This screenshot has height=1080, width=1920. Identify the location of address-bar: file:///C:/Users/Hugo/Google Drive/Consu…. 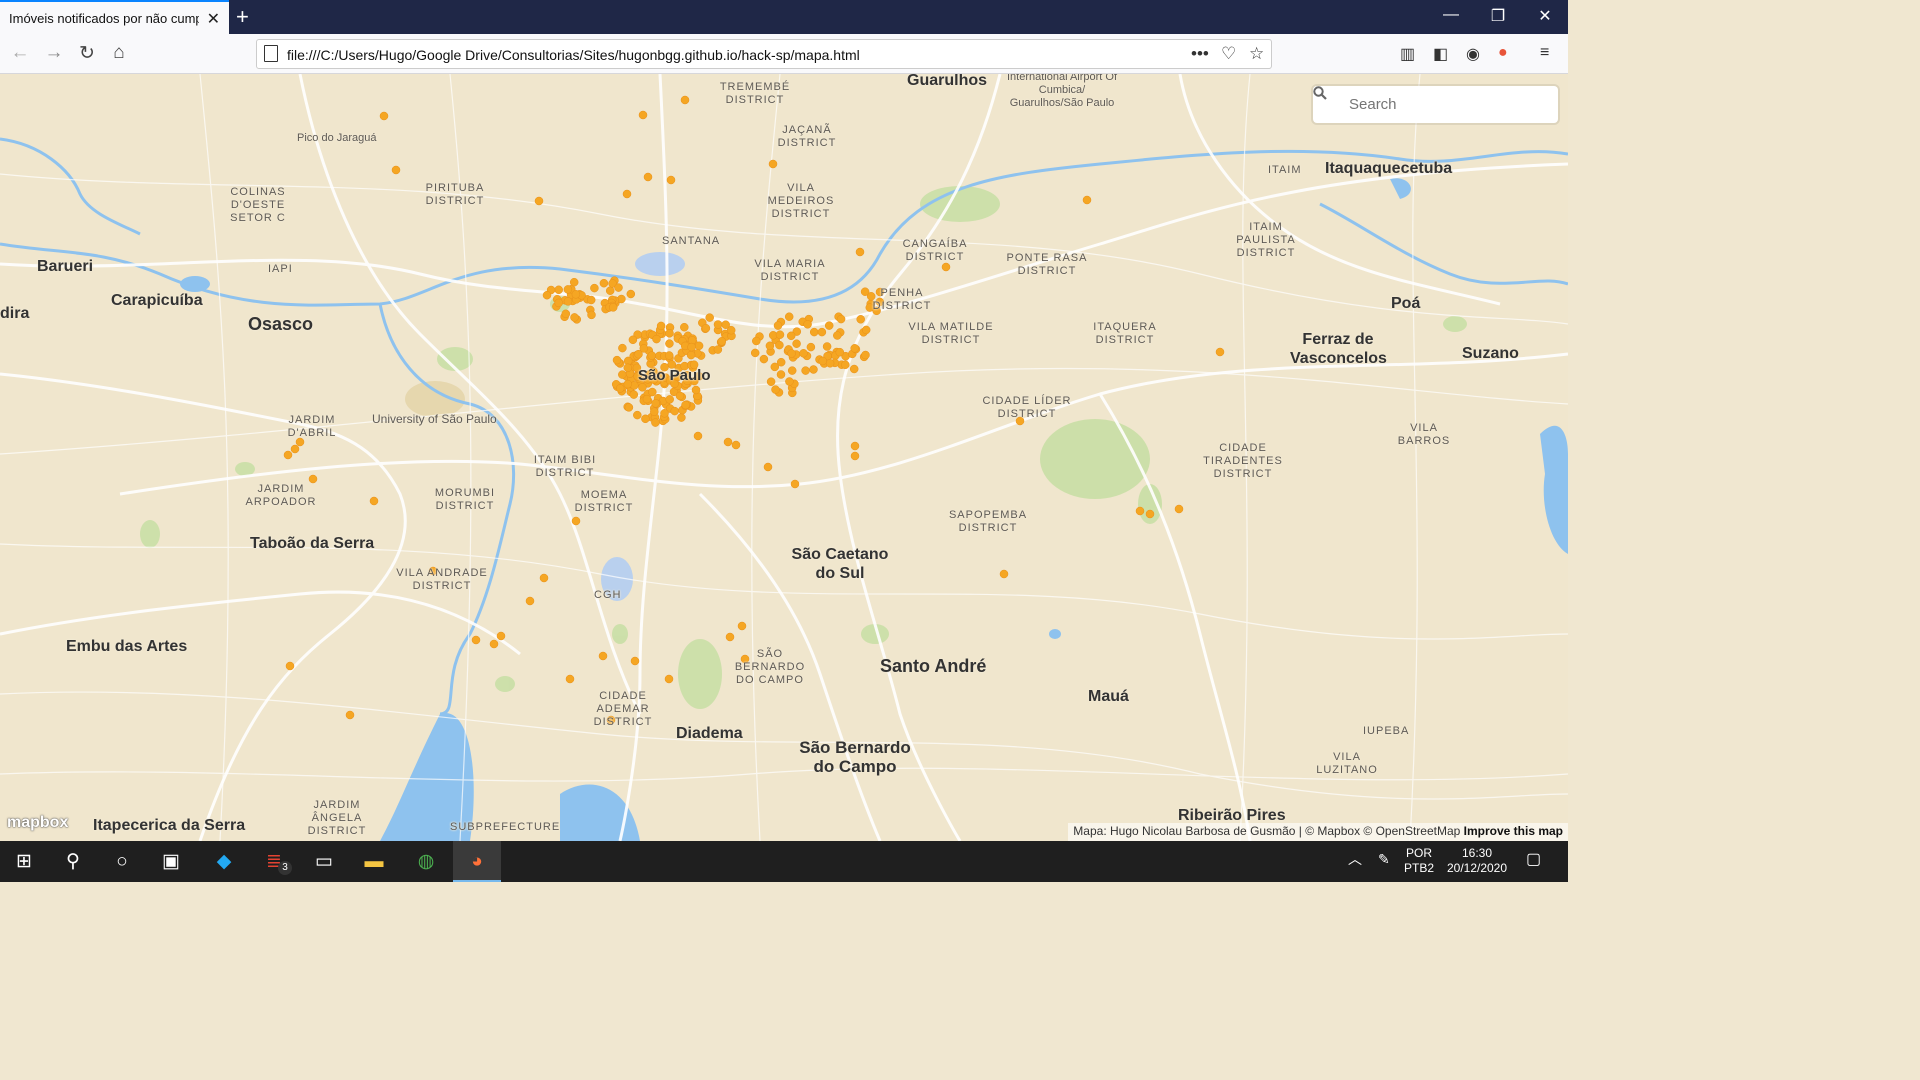
(764, 54).